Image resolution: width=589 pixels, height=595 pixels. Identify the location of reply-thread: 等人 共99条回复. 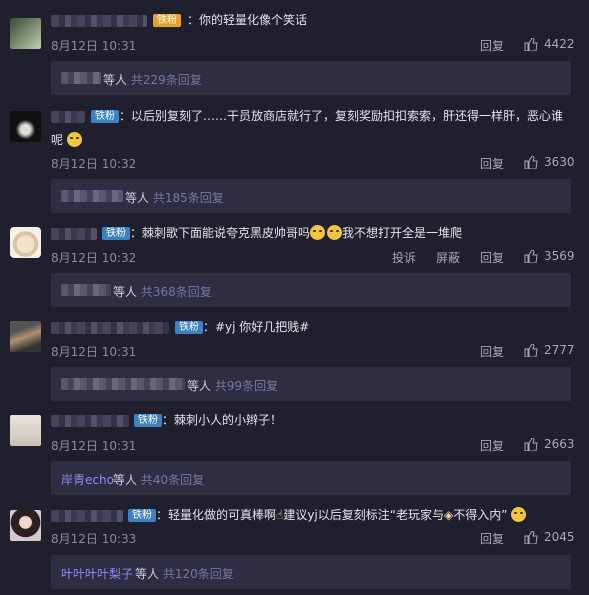
(311, 384).